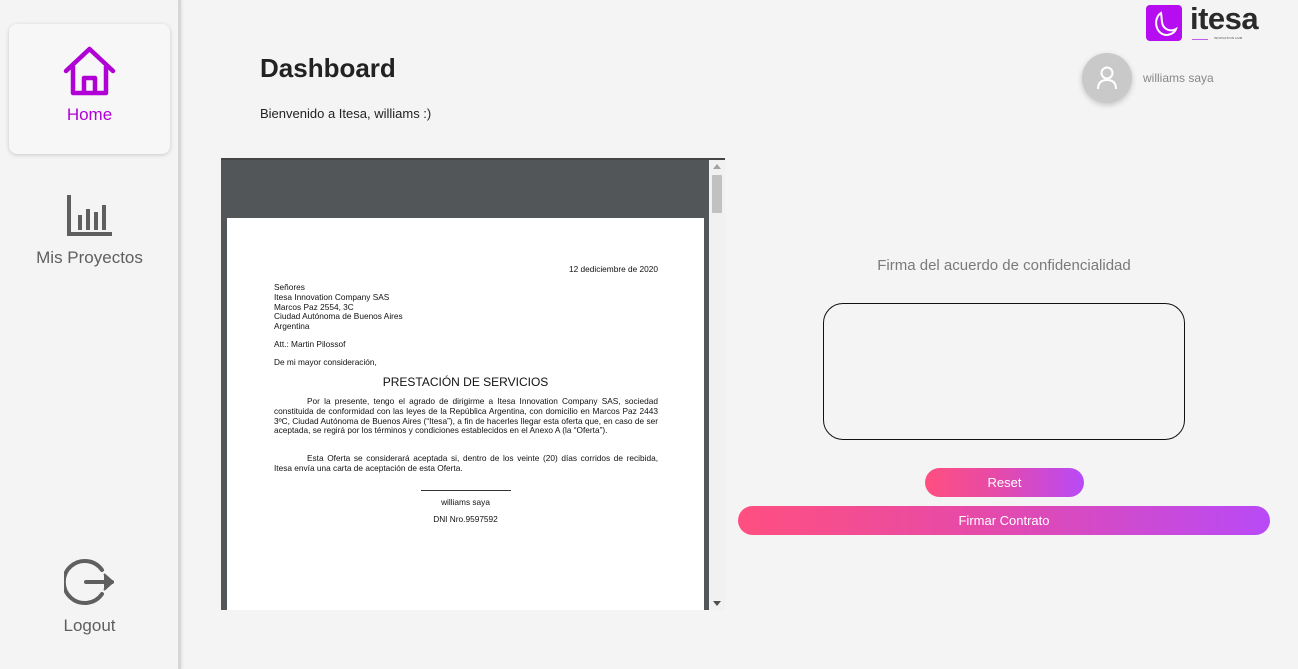 The height and width of the screenshot is (669, 1298). I want to click on sidebar-item-logout: Logout, so click(89, 601).